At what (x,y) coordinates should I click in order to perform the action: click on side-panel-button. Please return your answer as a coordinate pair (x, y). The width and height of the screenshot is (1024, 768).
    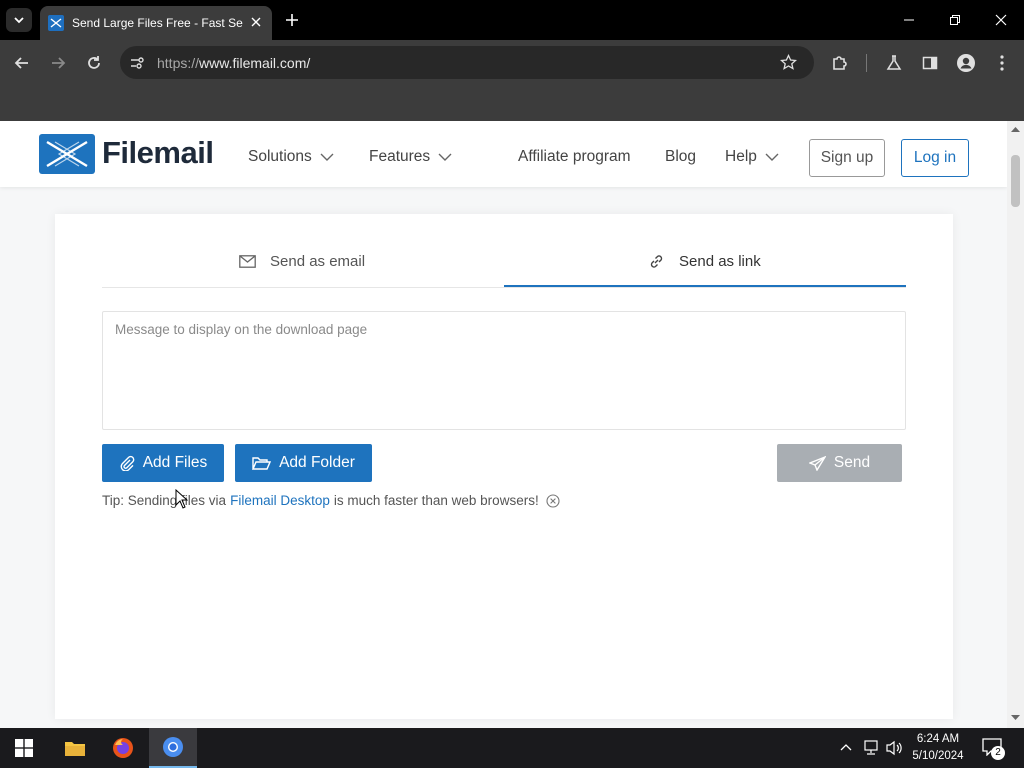
    Looking at the image, I should click on (930, 63).